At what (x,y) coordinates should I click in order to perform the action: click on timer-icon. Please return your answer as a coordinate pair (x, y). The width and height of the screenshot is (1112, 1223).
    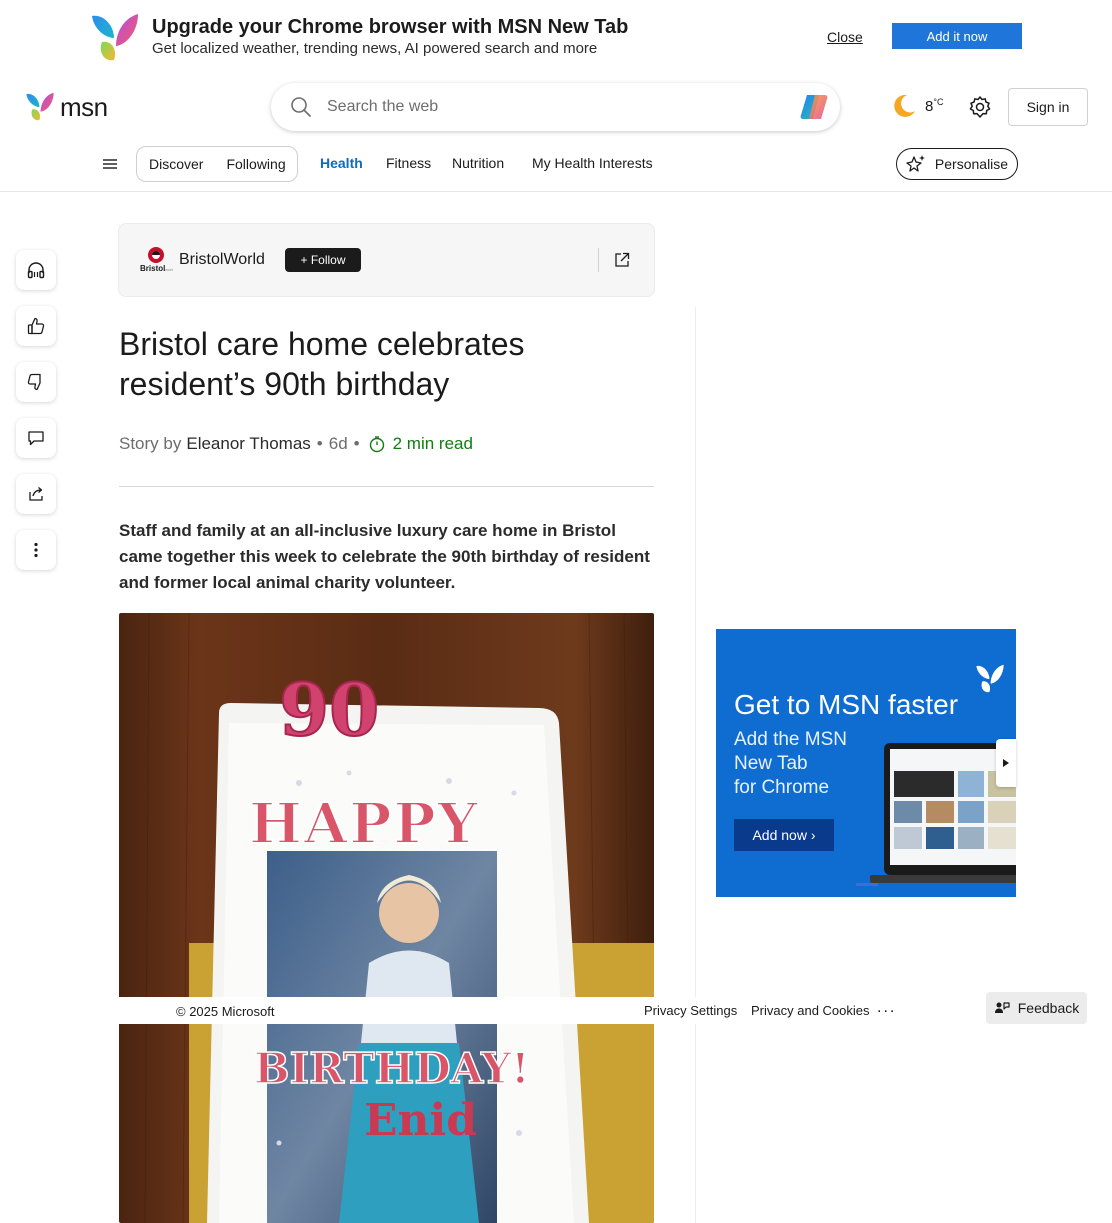
    Looking at the image, I should click on (376, 444).